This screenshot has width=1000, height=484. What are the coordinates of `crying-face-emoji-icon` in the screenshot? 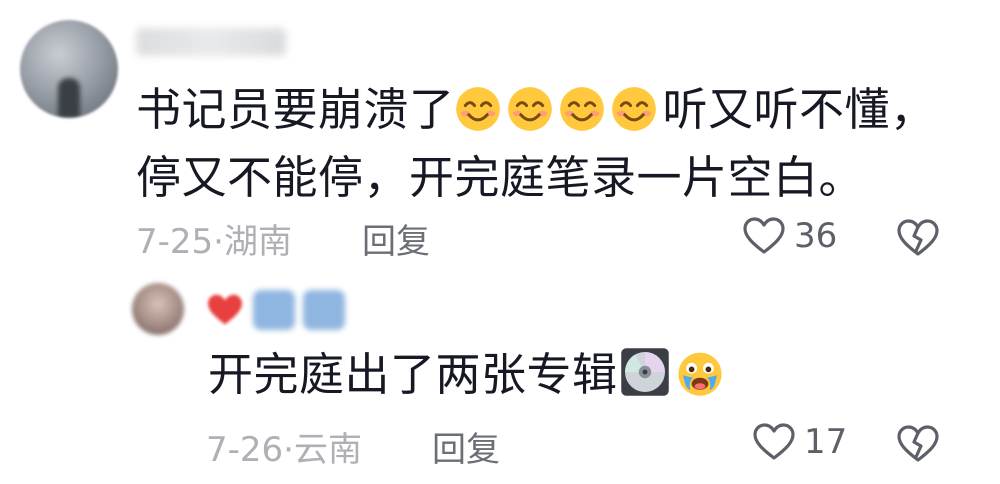 It's located at (699, 374).